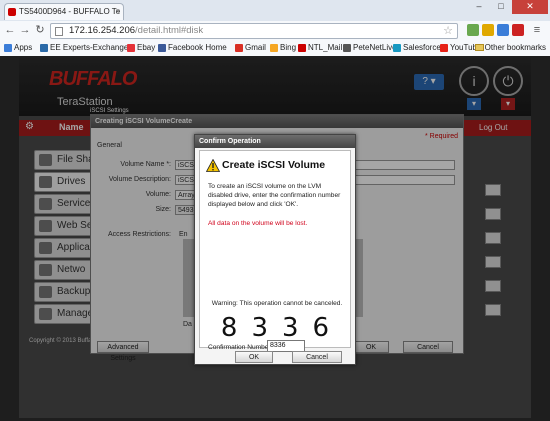  Describe the element at coordinates (321, 328) in the screenshot. I see `code-digit: 6` at that location.